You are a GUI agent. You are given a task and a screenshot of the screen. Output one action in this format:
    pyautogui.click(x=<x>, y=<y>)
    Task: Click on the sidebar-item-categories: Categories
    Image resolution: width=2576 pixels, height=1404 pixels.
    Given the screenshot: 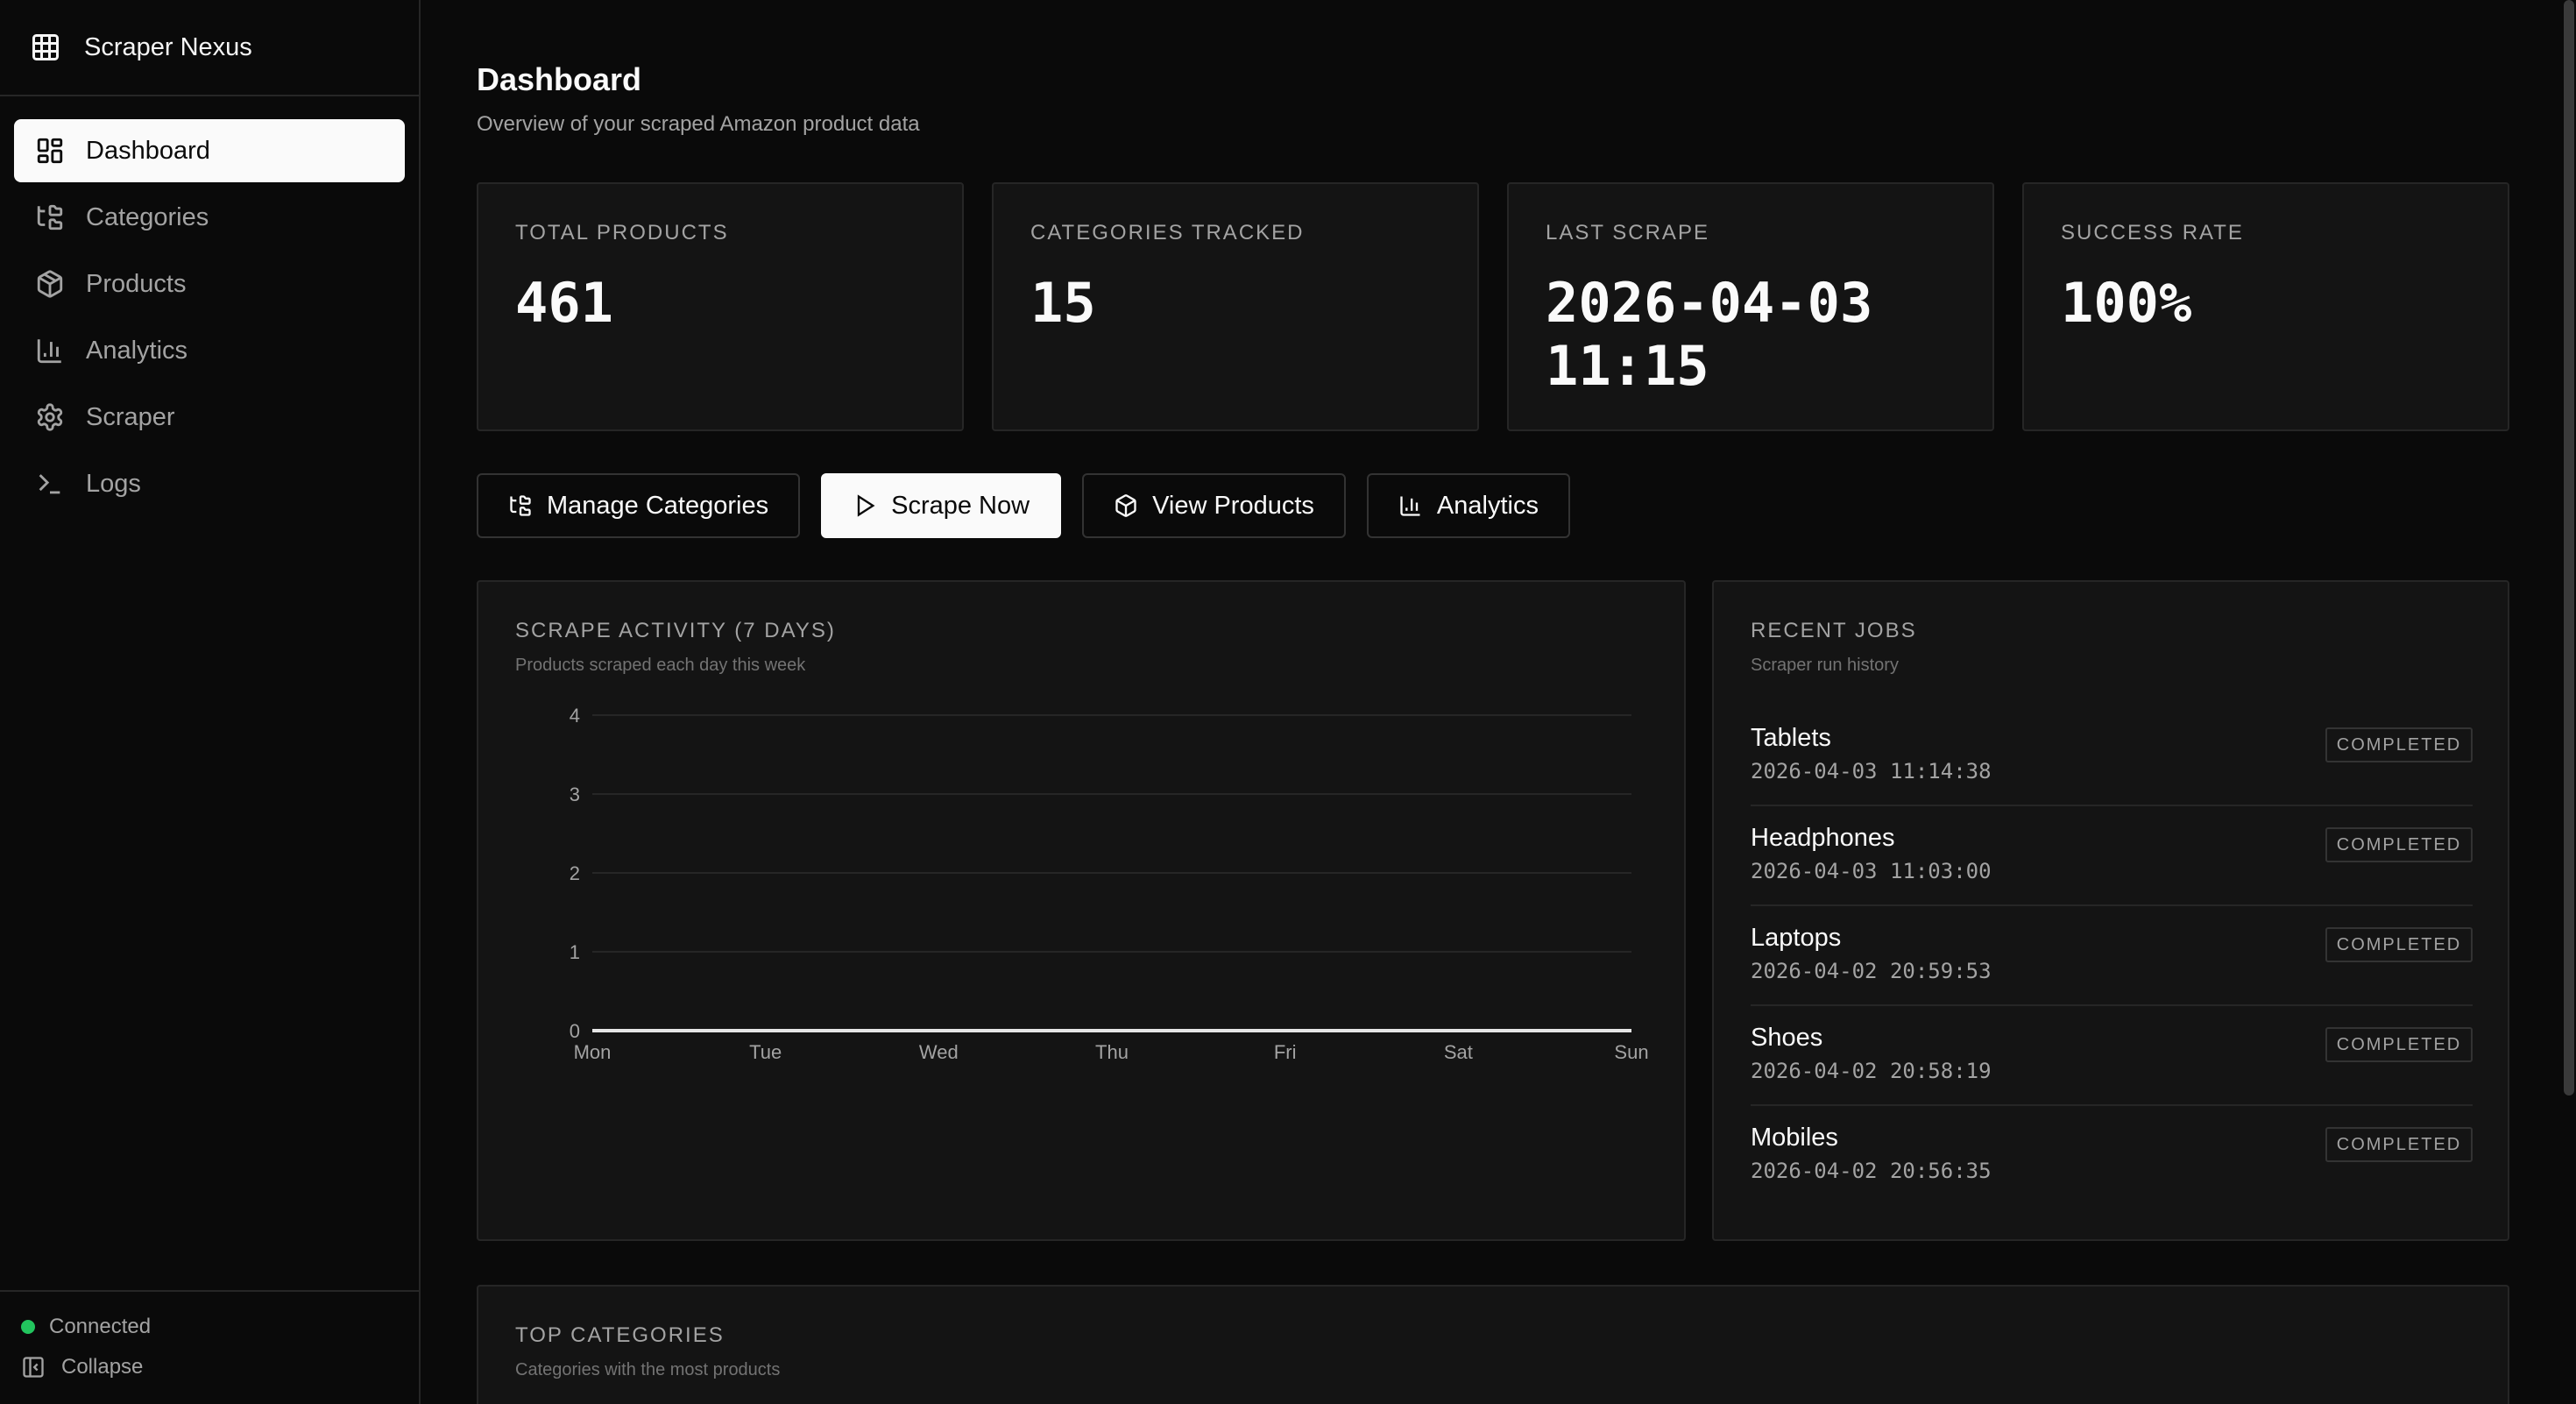 What is the action you would take?
    pyautogui.click(x=209, y=217)
    